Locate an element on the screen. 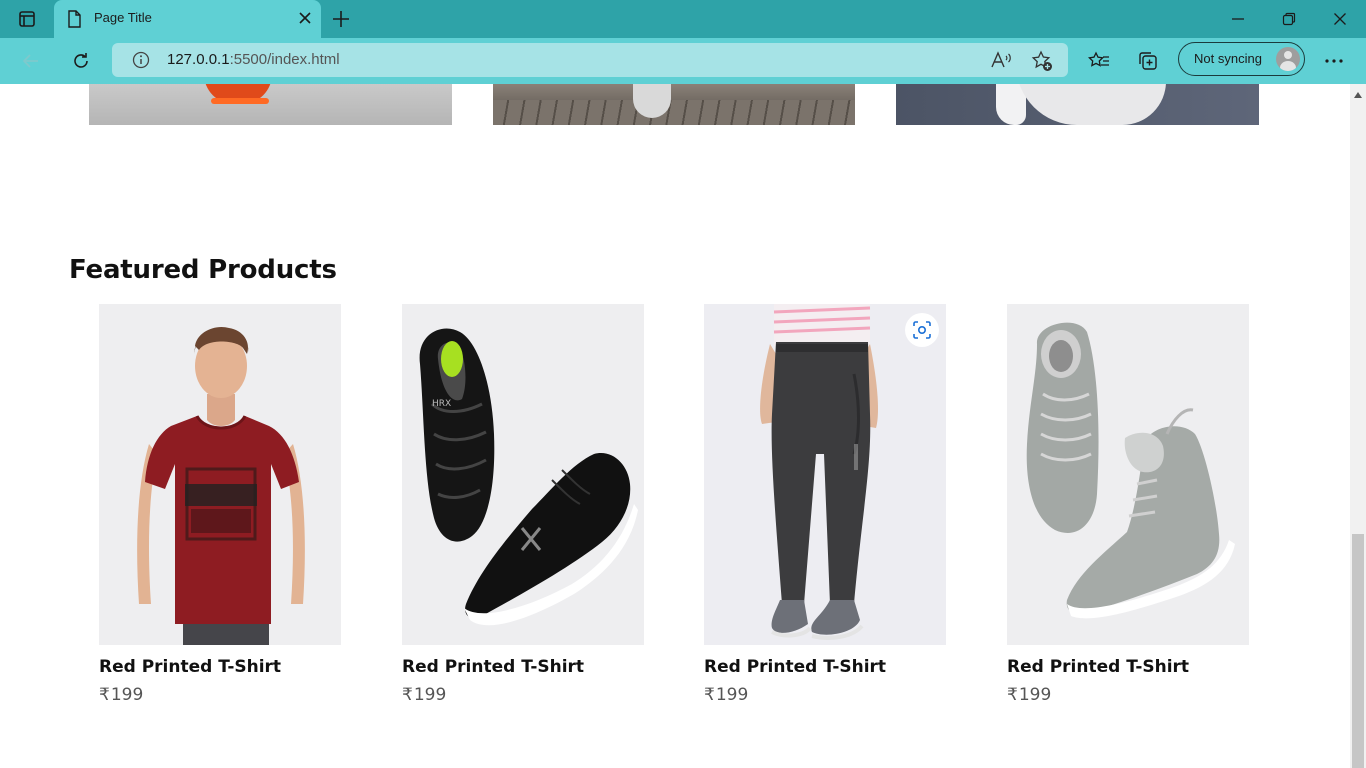  banner-image-white-sneaker is located at coordinates (1077, 104).